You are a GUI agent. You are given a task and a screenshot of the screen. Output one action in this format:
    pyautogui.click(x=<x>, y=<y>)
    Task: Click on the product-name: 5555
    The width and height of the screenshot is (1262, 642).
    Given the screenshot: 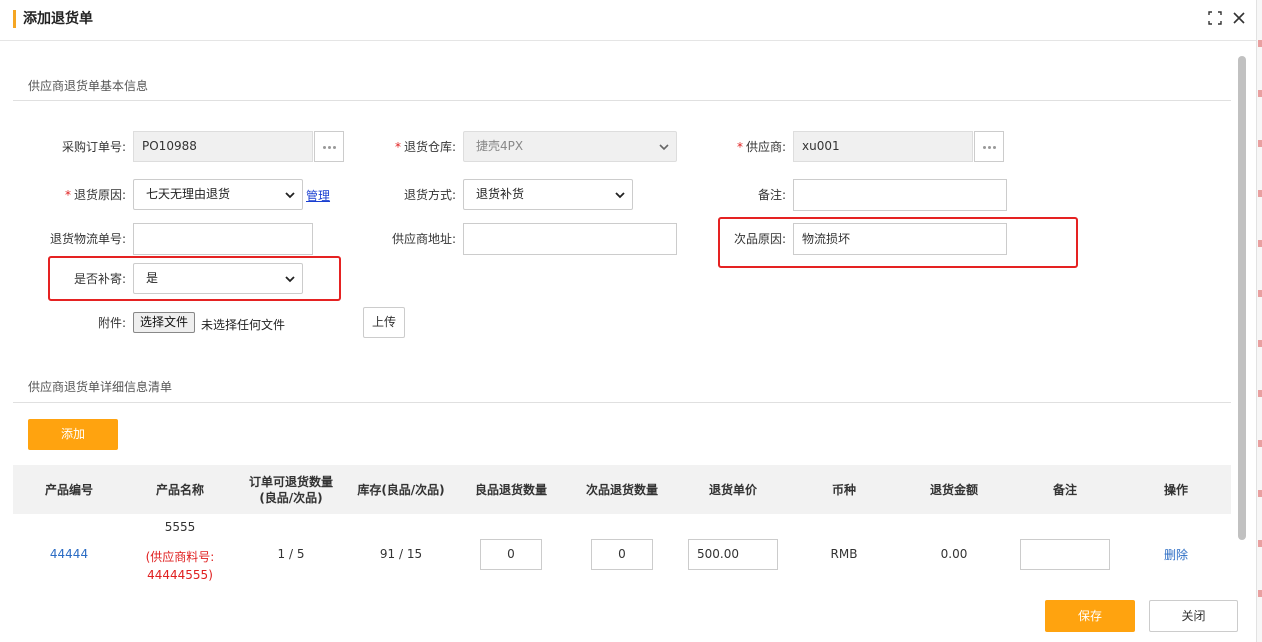 What is the action you would take?
    pyautogui.click(x=180, y=527)
    